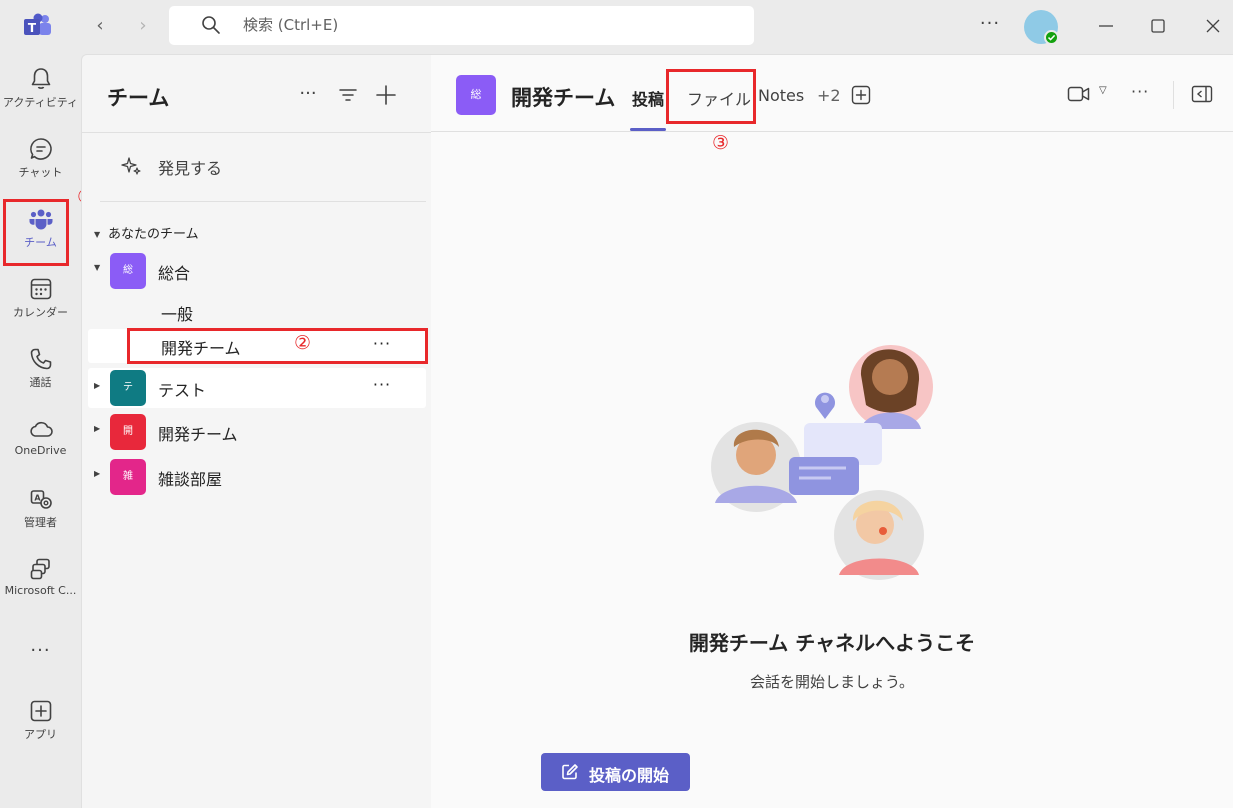  Describe the element at coordinates (32, 28) in the screenshot. I see `svg-text: T` at that location.